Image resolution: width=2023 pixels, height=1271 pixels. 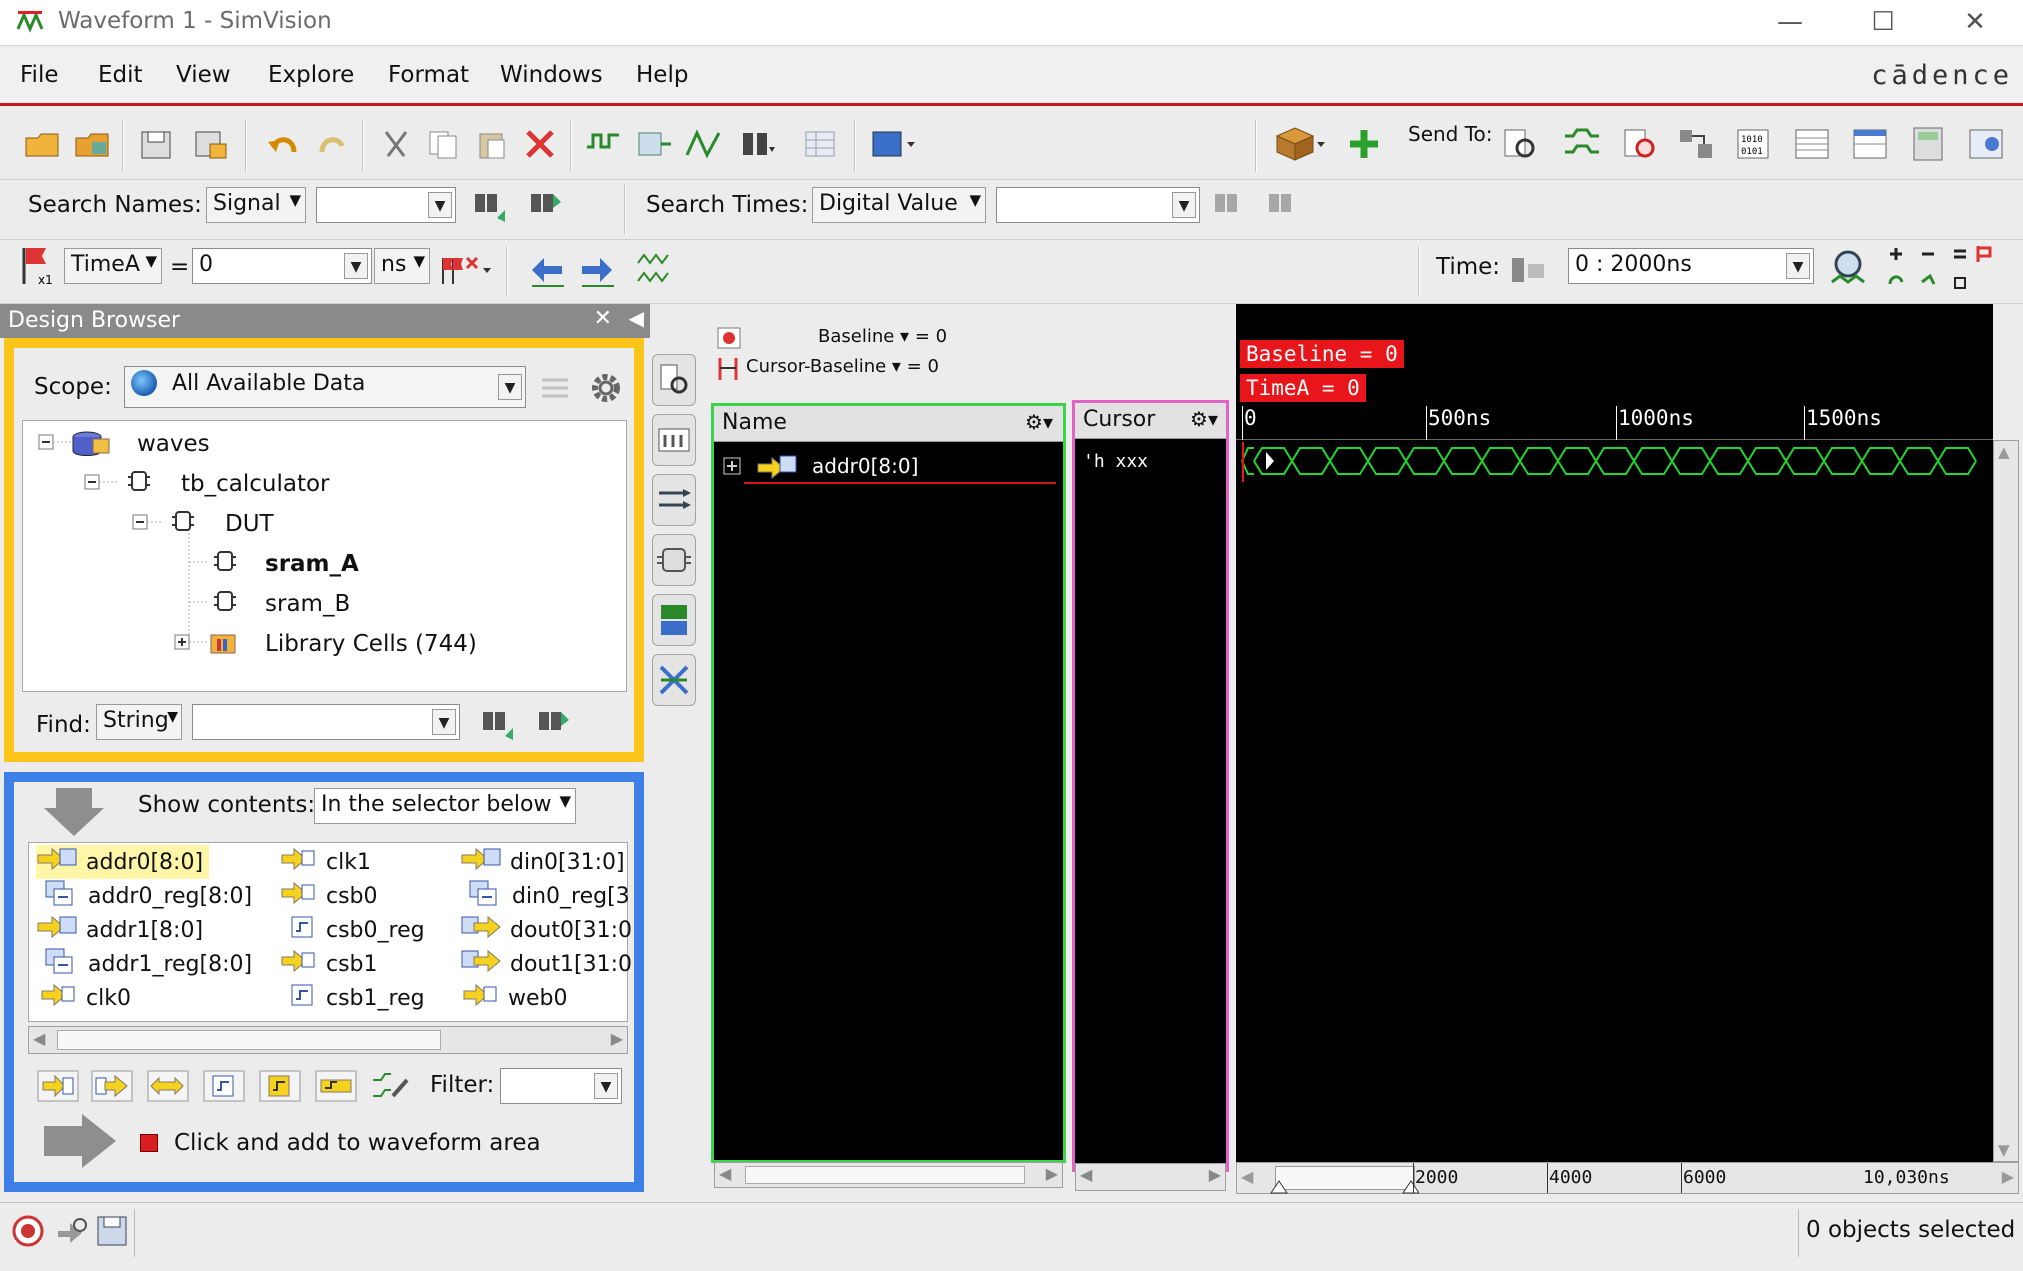 What do you see at coordinates (556, 388) in the screenshot?
I see `scope-filter-icon` at bounding box center [556, 388].